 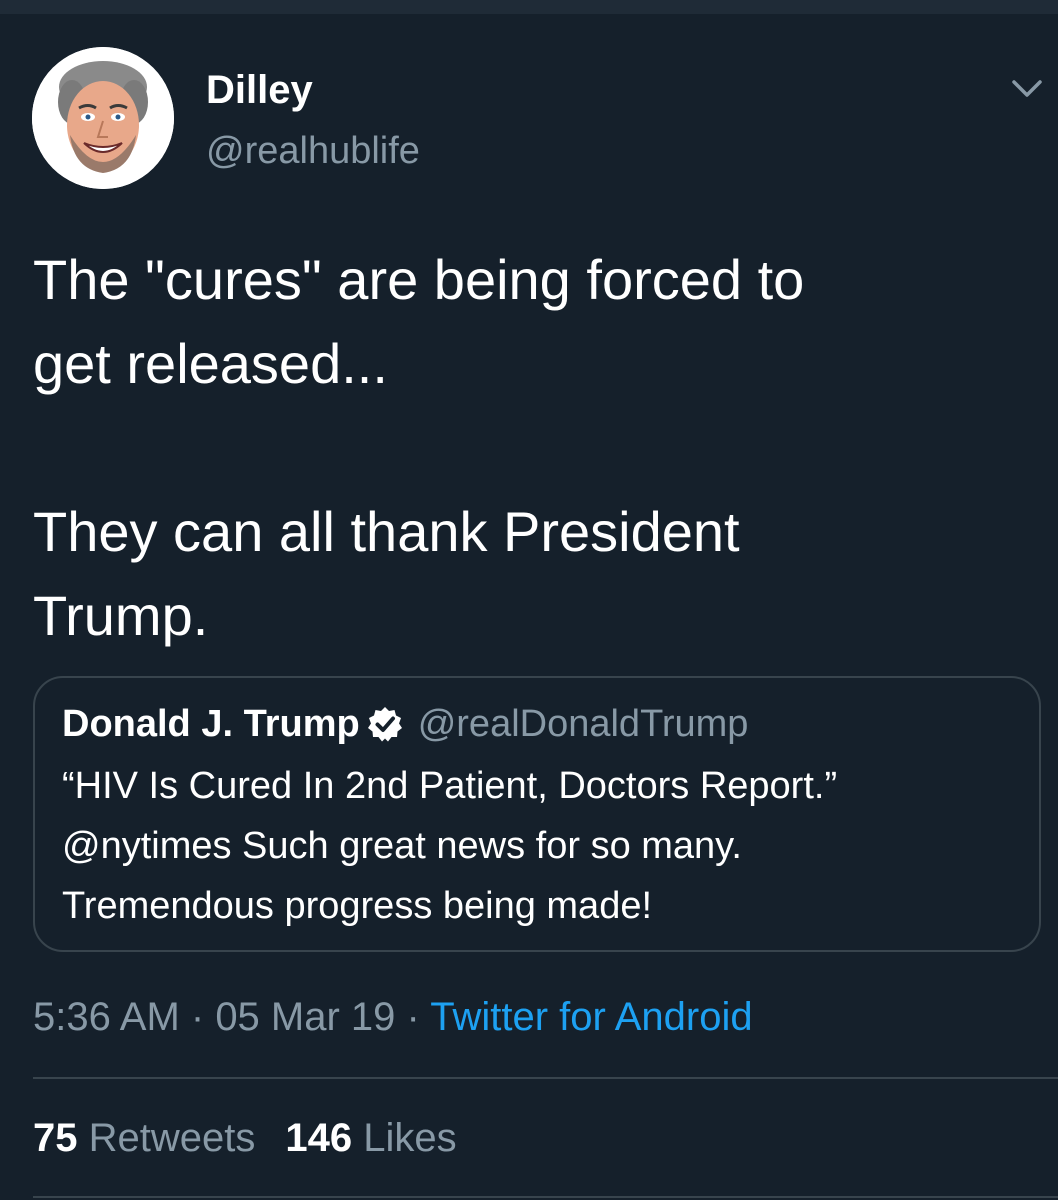 What do you see at coordinates (410, 1138) in the screenshot?
I see `likes-label: Likes` at bounding box center [410, 1138].